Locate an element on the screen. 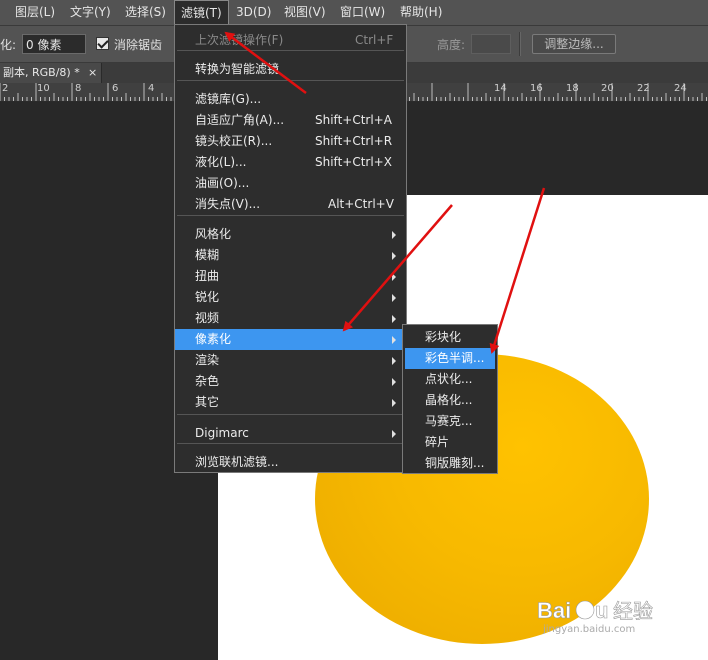 Image resolution: width=708 pixels, height=660 pixels. menu-item-label: 风格化 is located at coordinates (213, 234).